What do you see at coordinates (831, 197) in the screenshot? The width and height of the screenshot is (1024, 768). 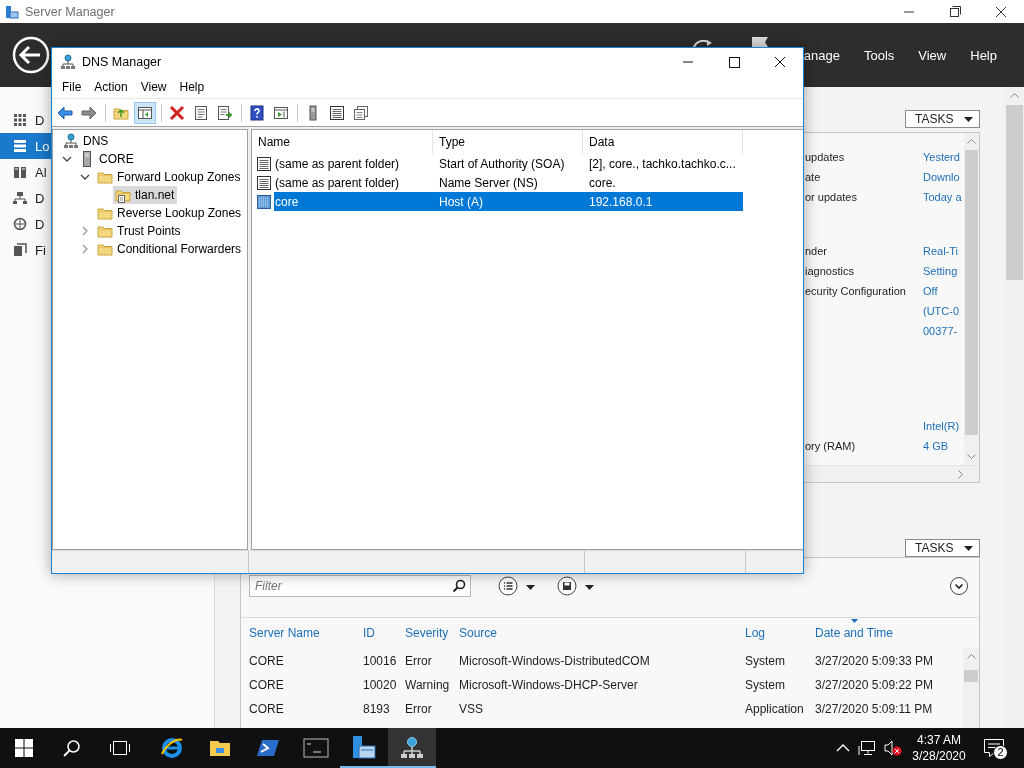 I see `property-label: or updates` at bounding box center [831, 197].